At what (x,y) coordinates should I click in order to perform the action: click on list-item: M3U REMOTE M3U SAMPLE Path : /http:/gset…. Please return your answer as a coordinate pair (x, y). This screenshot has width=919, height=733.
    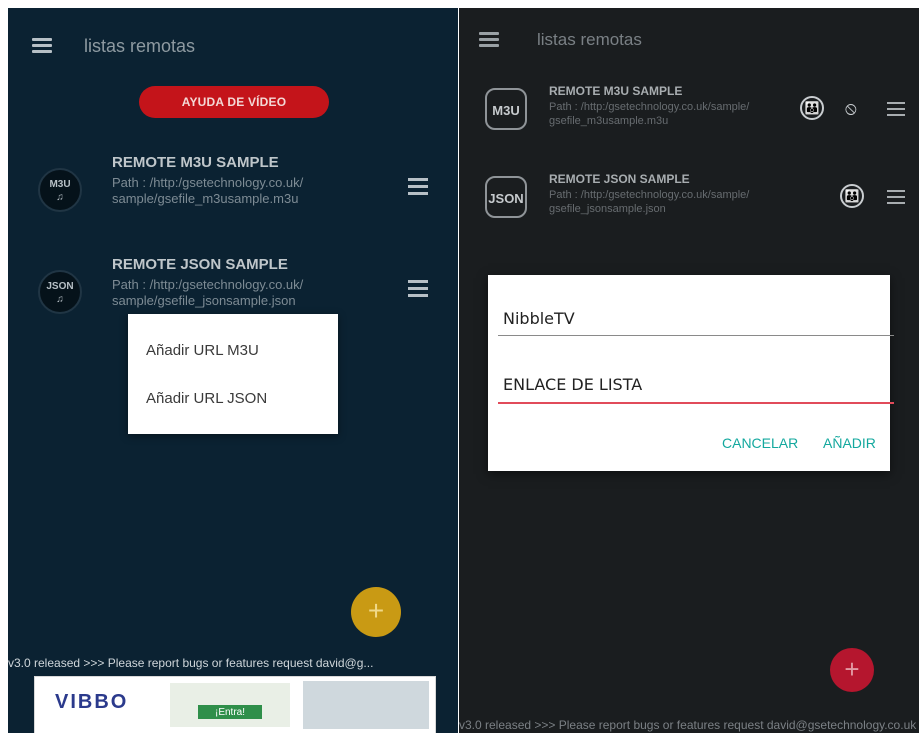
    Looking at the image, I should click on (689, 122).